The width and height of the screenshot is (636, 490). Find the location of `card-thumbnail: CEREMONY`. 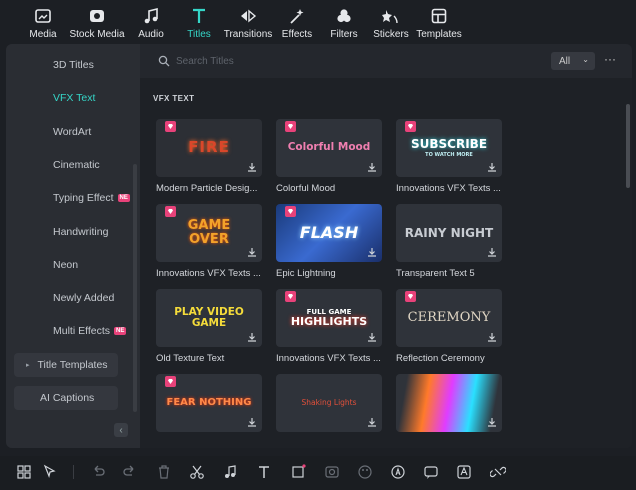

card-thumbnail: CEREMONY is located at coordinates (449, 318).